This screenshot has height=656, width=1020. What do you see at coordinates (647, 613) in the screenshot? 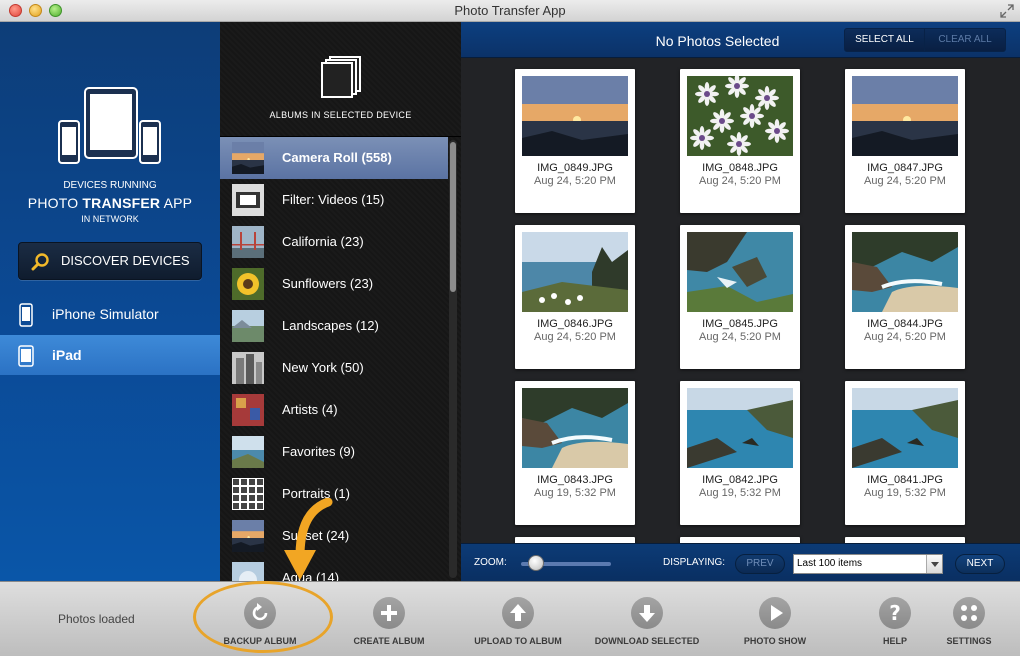
I see `download-icon` at bounding box center [647, 613].